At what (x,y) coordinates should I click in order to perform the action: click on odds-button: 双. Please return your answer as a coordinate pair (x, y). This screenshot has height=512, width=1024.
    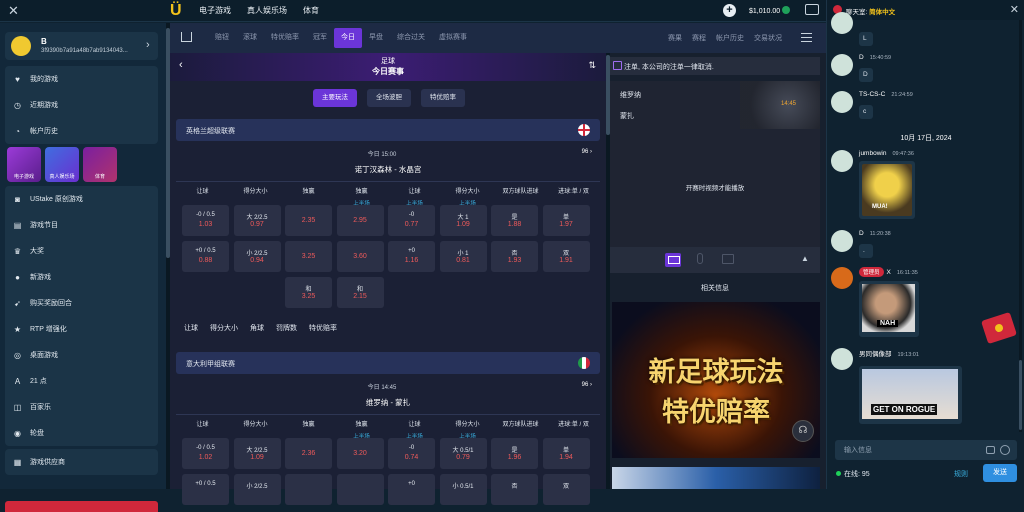
    Looking at the image, I should click on (566, 489).